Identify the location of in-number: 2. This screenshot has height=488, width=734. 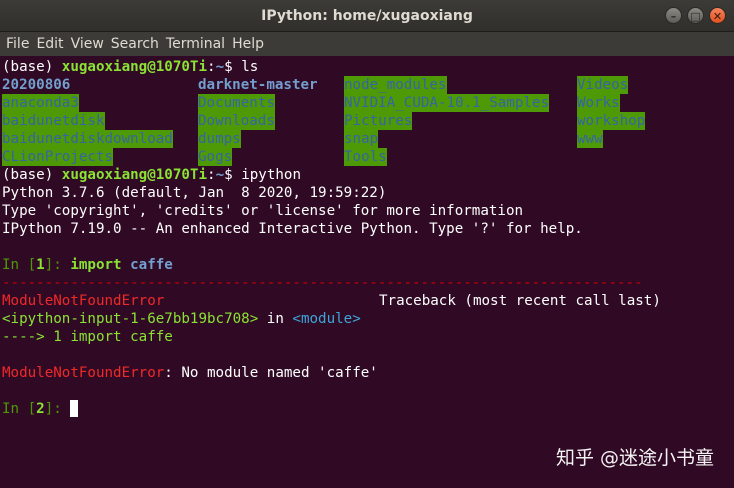
(40, 409).